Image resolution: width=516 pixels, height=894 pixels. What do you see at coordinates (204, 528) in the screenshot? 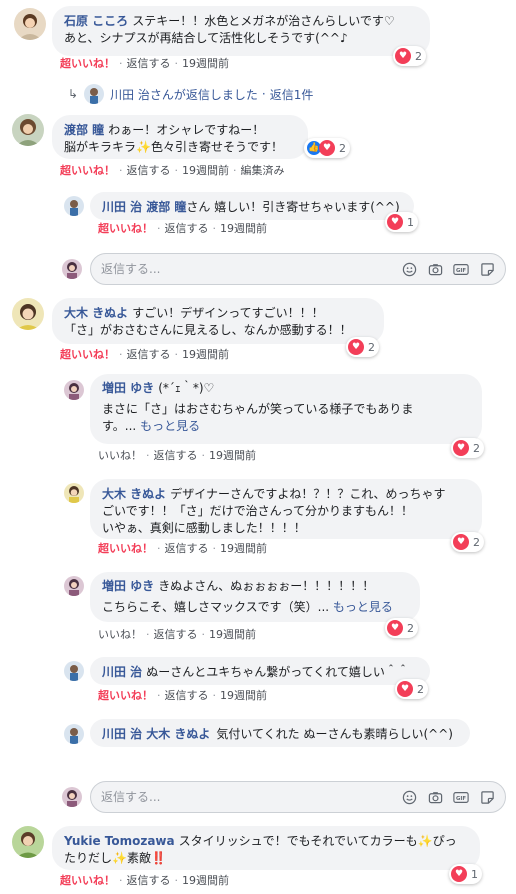
I see `comment-text: いやぁ、真剣に感動しました！！！！` at bounding box center [204, 528].